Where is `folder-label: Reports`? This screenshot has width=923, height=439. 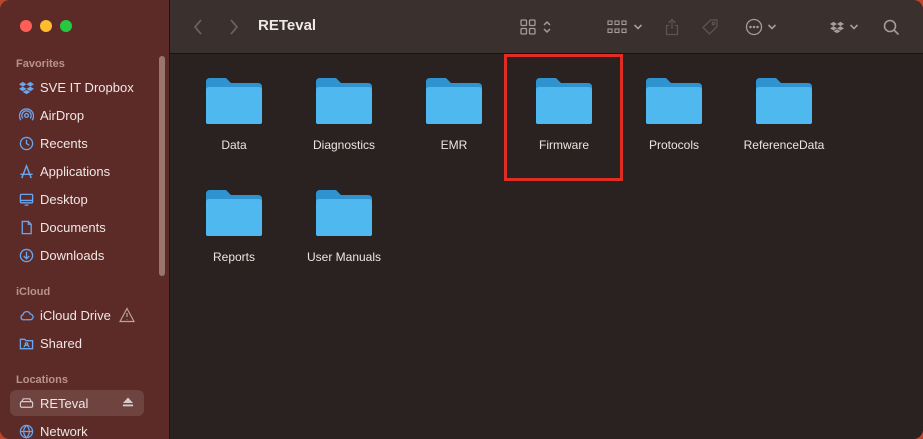
folder-label: Reports is located at coordinates (234, 257).